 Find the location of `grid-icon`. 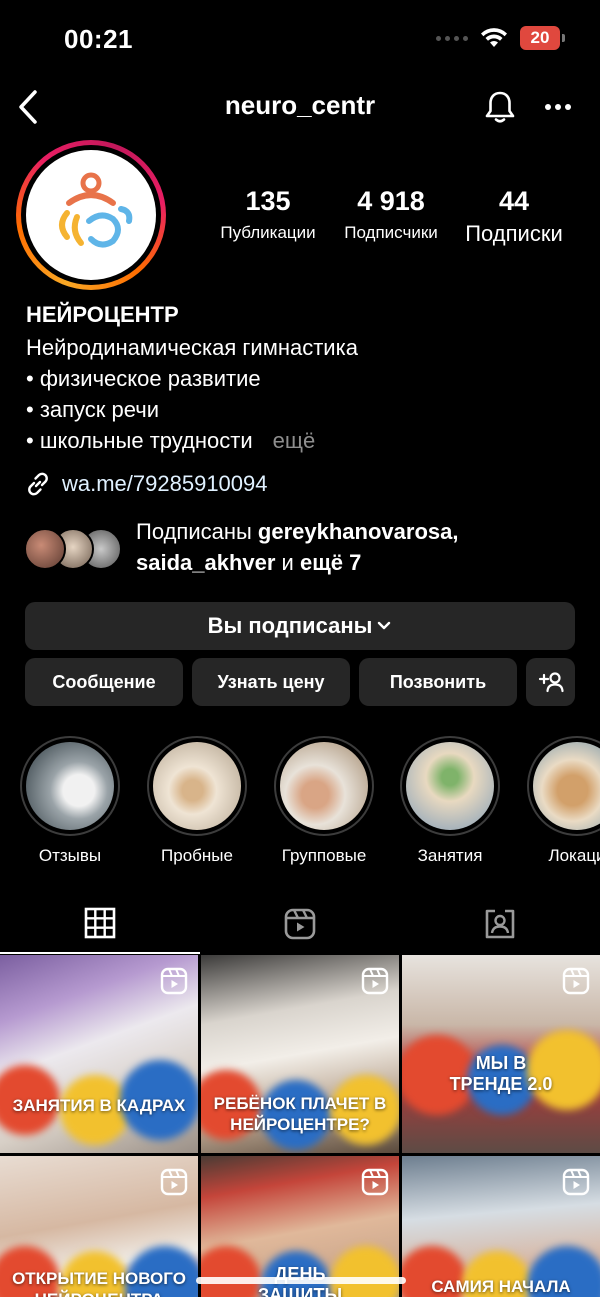

grid-icon is located at coordinates (100, 923).